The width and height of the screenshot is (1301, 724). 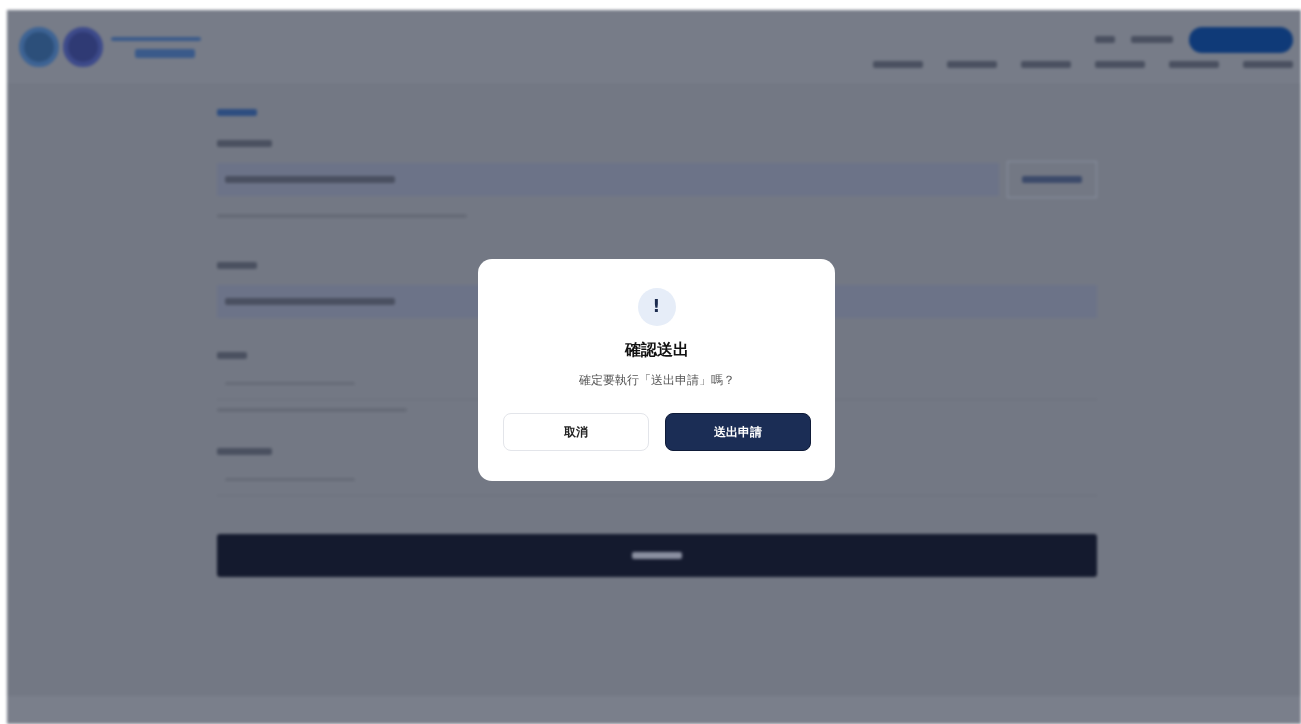 What do you see at coordinates (656, 307) in the screenshot?
I see `exclamation-icon: !` at bounding box center [656, 307].